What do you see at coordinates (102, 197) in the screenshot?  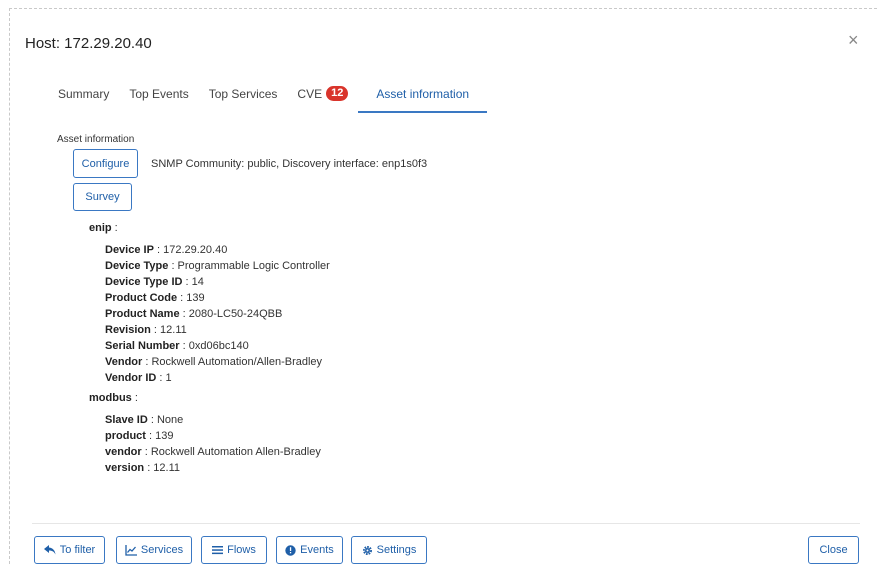 I see `survey-button: Survey` at bounding box center [102, 197].